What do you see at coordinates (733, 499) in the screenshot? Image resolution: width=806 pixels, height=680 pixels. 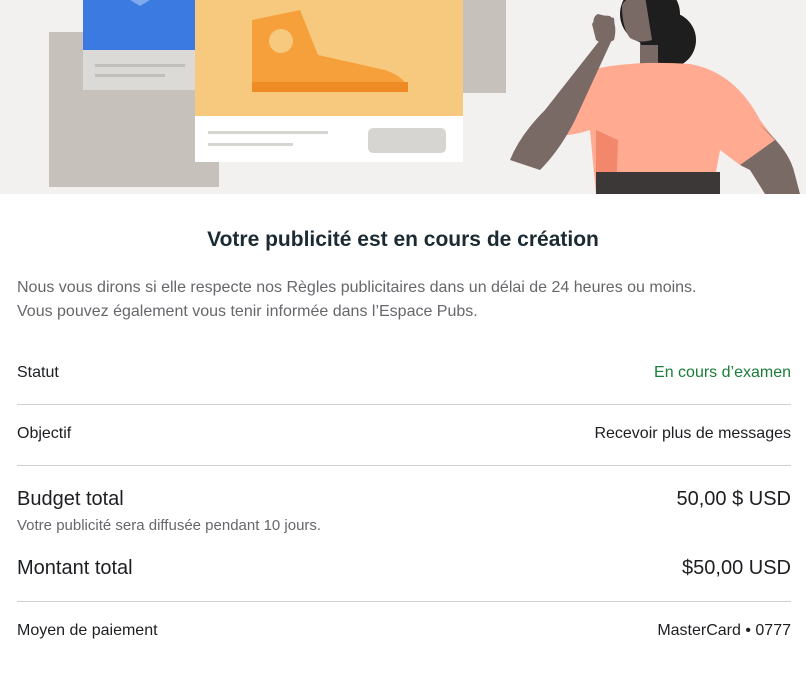 I see `budget-value: 50,00 $ USD` at bounding box center [733, 499].